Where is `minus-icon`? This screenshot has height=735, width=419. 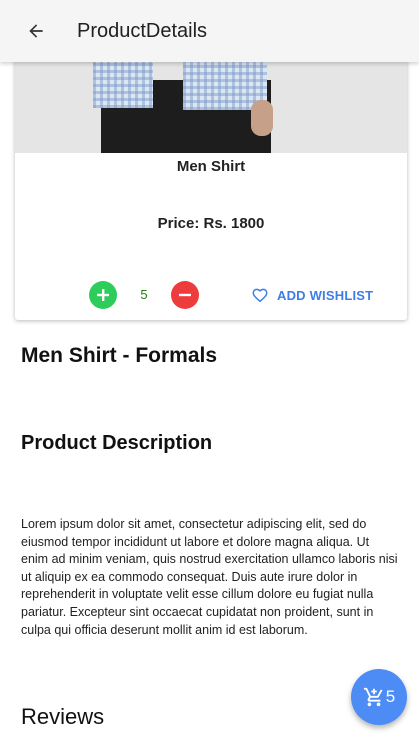
minus-icon is located at coordinates (185, 295).